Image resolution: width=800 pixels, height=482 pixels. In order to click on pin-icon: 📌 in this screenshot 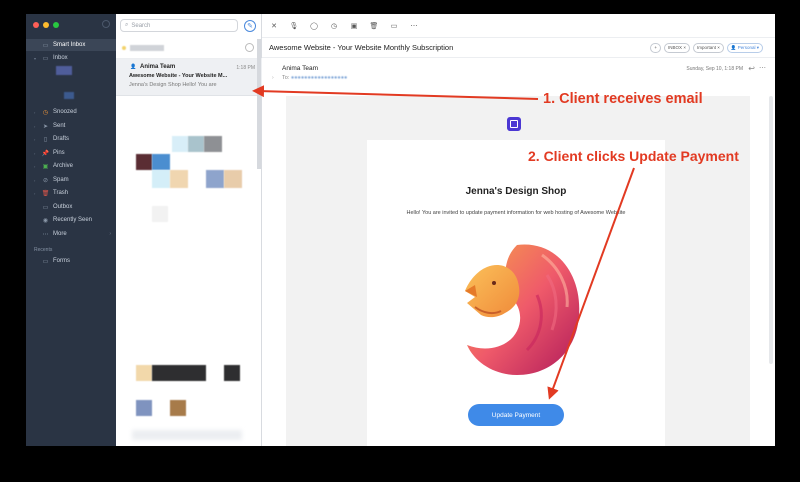, I will do `click(45, 153)`.